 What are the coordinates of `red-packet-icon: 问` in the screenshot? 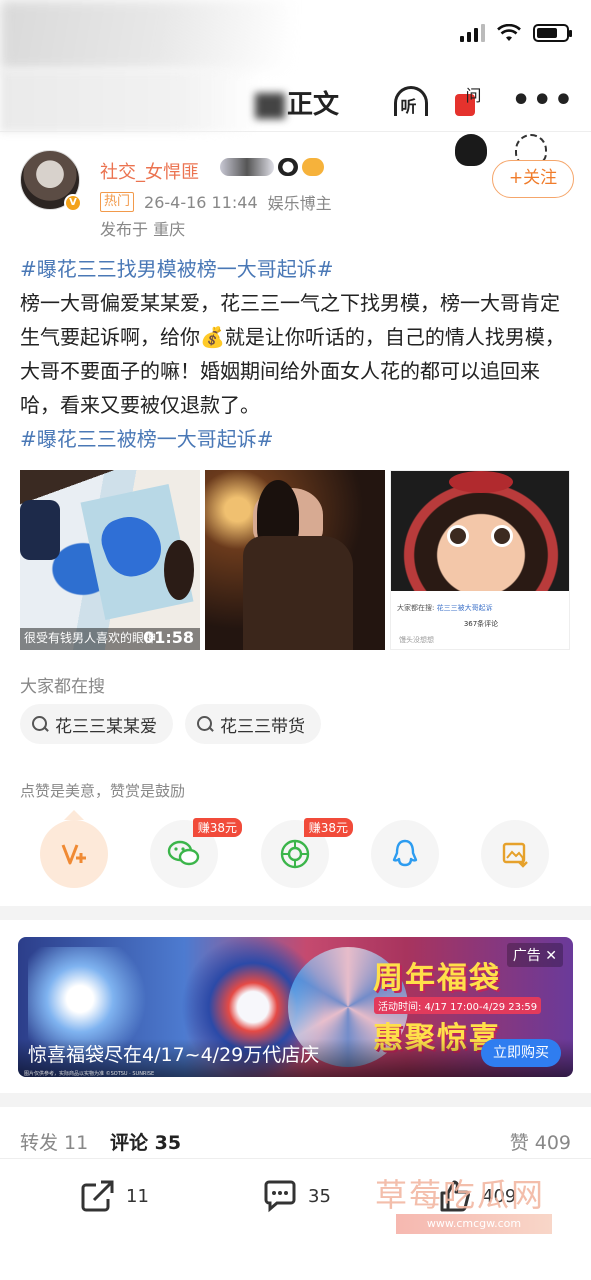 It's located at (471, 101).